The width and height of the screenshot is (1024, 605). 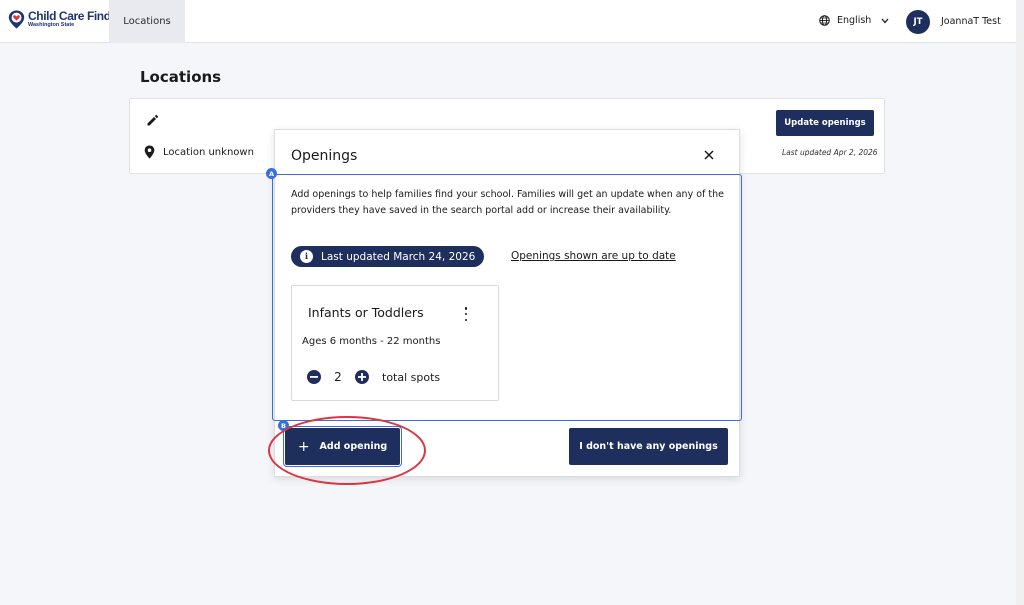 What do you see at coordinates (466, 314) in the screenshot?
I see `kebab-menu-icon` at bounding box center [466, 314].